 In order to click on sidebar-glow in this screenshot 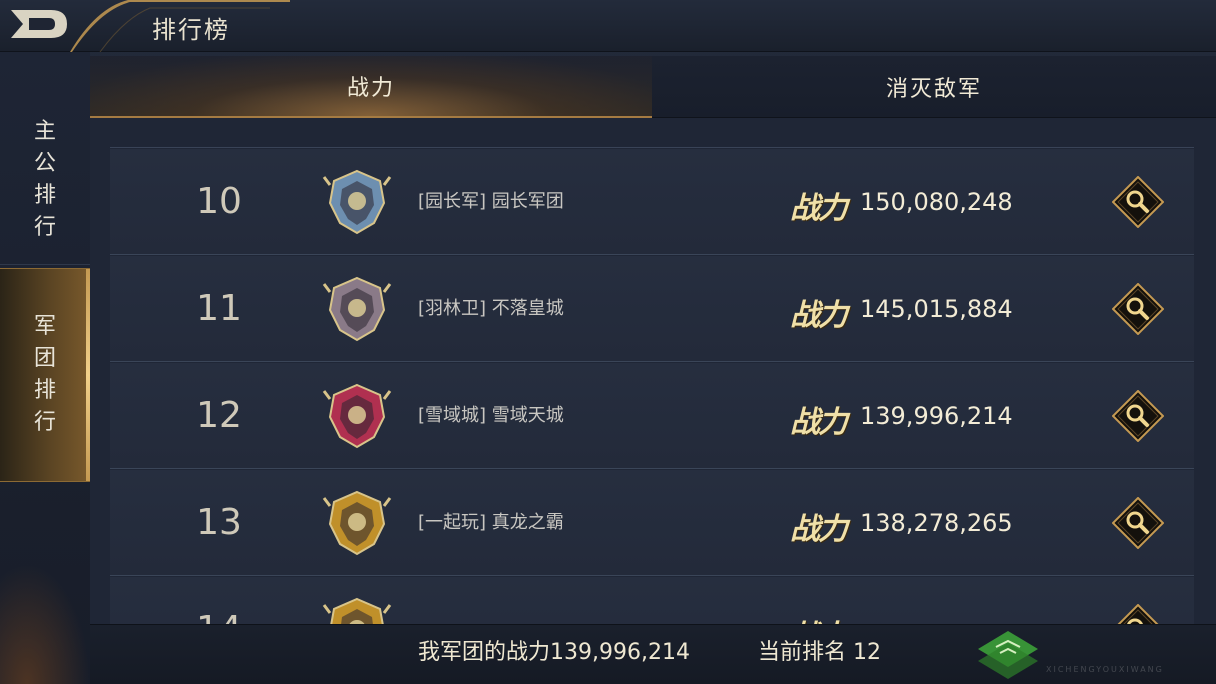, I will do `click(45, 624)`.